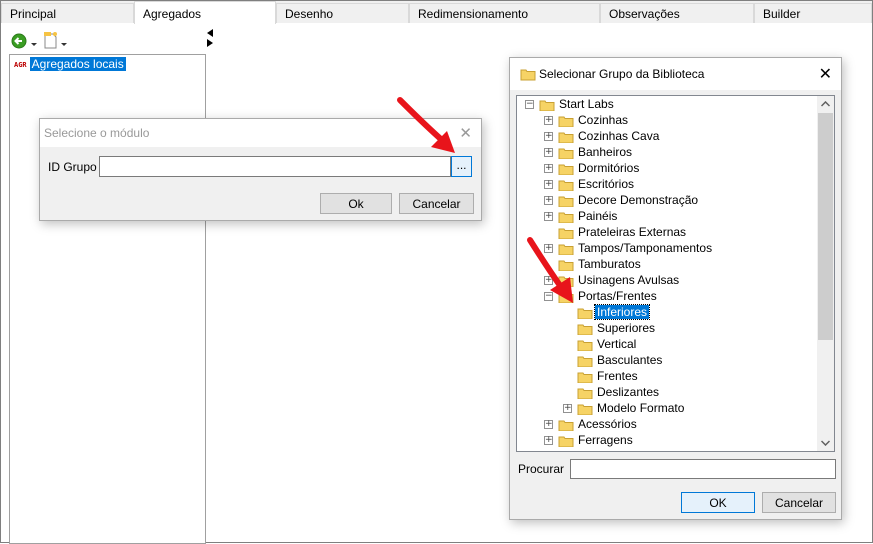 This screenshot has width=873, height=544. What do you see at coordinates (667, 329) in the screenshot?
I see `tree-node: Superiores` at bounding box center [667, 329].